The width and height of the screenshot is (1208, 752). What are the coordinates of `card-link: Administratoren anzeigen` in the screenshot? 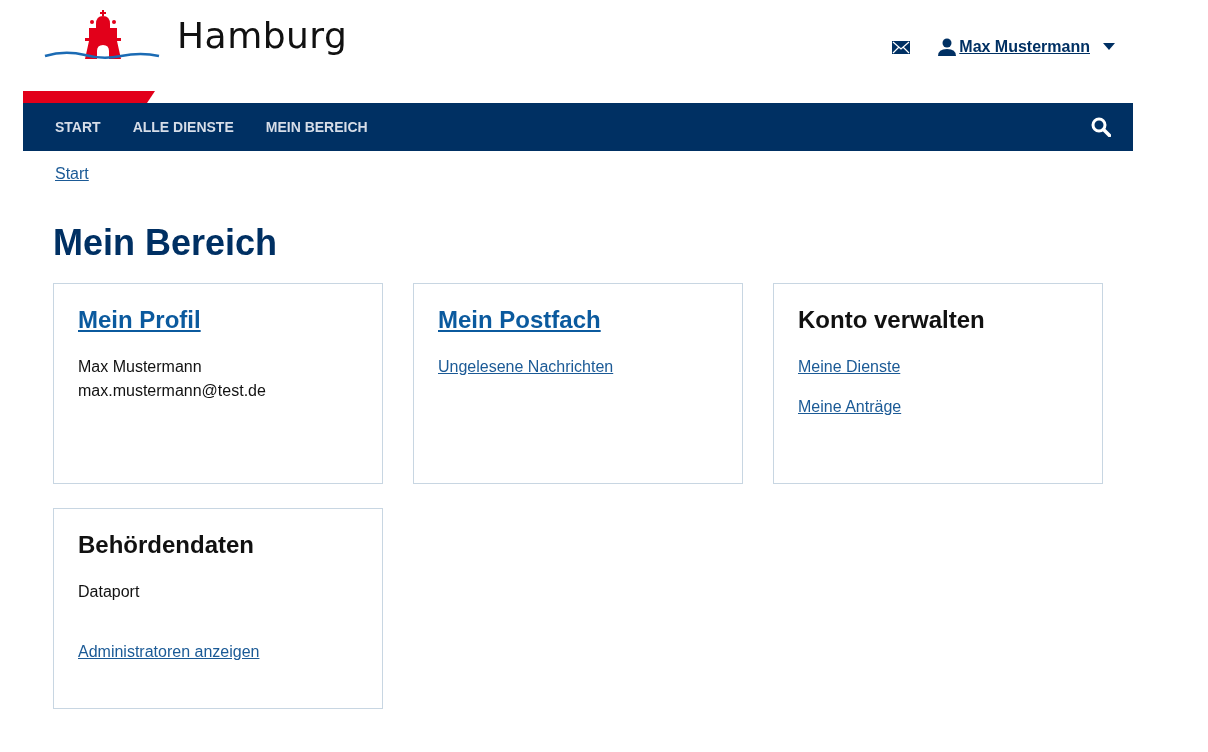 It's located at (169, 652).